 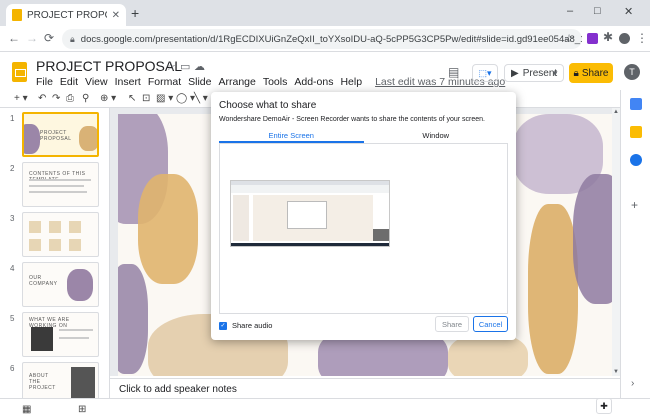 I want to click on image-icon: ▨ ▾, so click(x=164, y=98).